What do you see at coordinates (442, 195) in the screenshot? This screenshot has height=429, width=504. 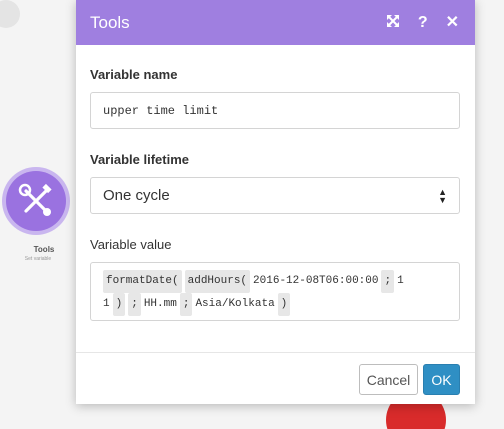 I see `sort-arrows-icon: ▲ ▼` at bounding box center [442, 195].